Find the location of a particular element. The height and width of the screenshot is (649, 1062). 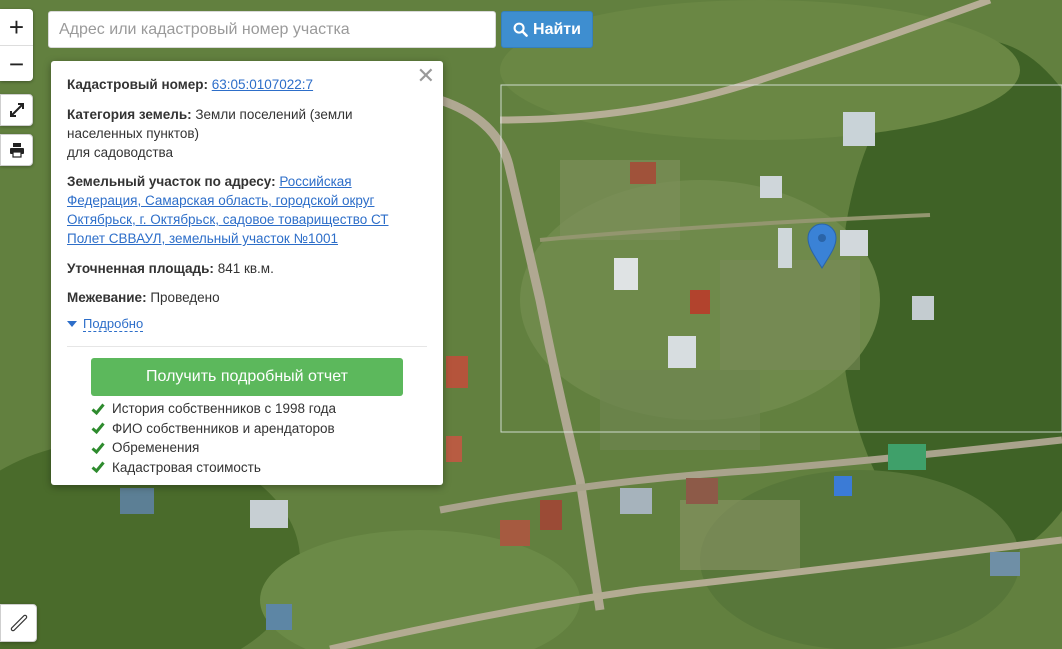

details-toggle-label: Подробно is located at coordinates (113, 324).